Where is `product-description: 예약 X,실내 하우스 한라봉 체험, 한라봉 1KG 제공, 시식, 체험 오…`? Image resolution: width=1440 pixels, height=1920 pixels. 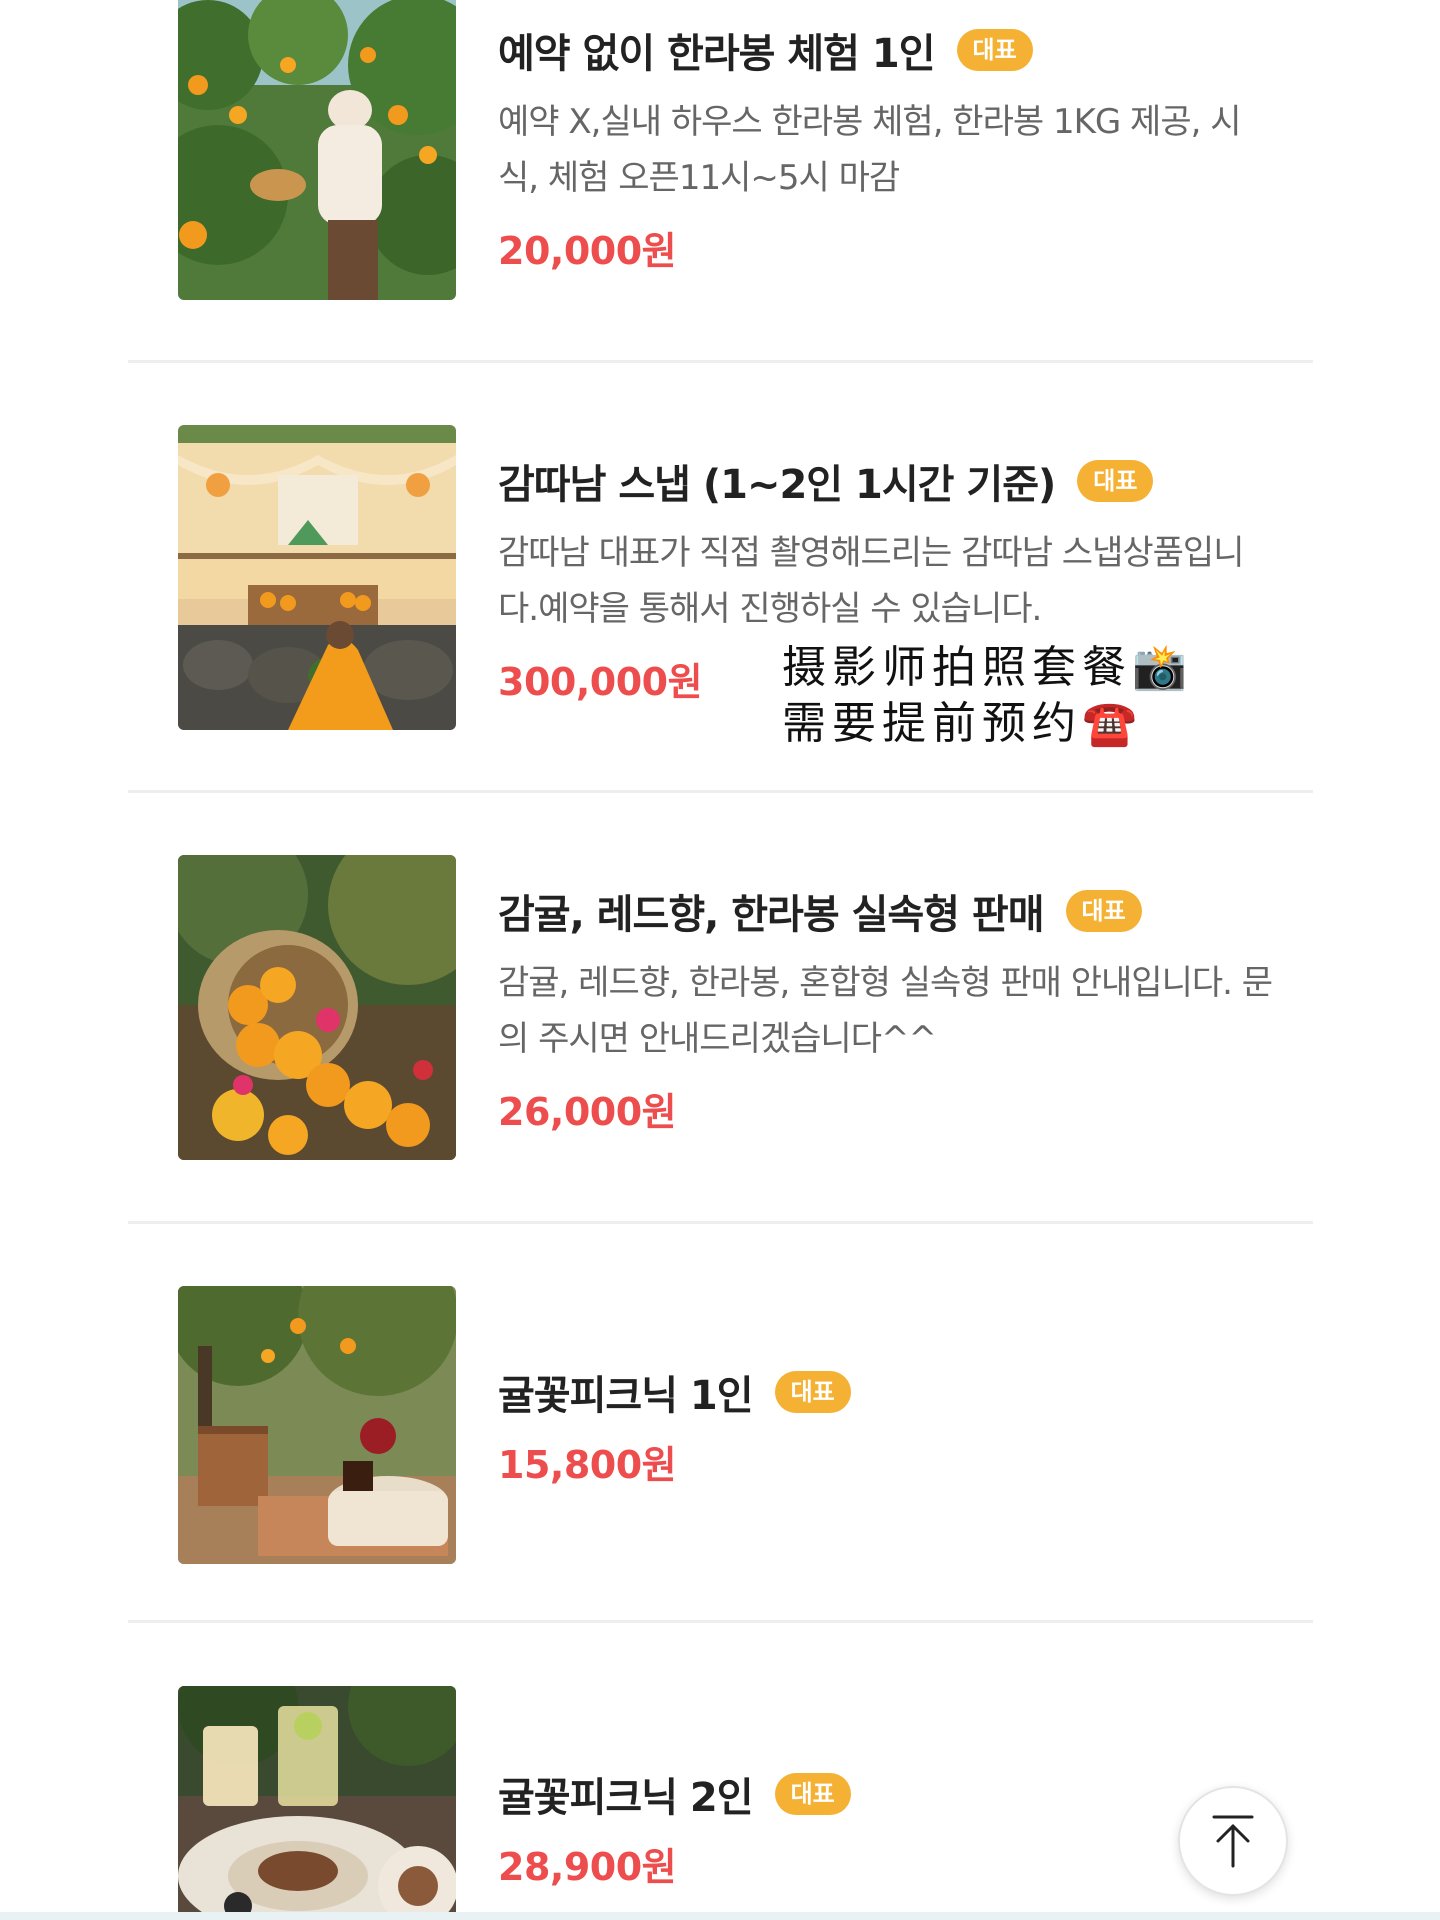 product-description: 예약 X,실내 하우스 한라봉 체험, 한라봉 1KG 제공, 시식, 체험 오… is located at coordinates (870, 150).